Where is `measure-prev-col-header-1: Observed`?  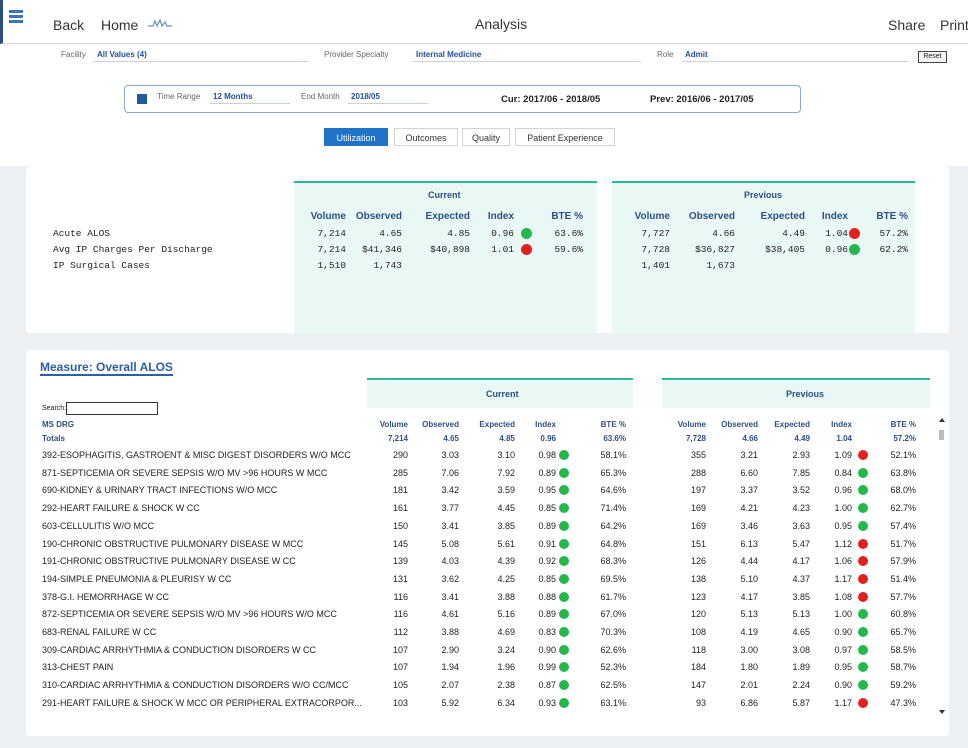 measure-prev-col-header-1: Observed is located at coordinates (734, 424).